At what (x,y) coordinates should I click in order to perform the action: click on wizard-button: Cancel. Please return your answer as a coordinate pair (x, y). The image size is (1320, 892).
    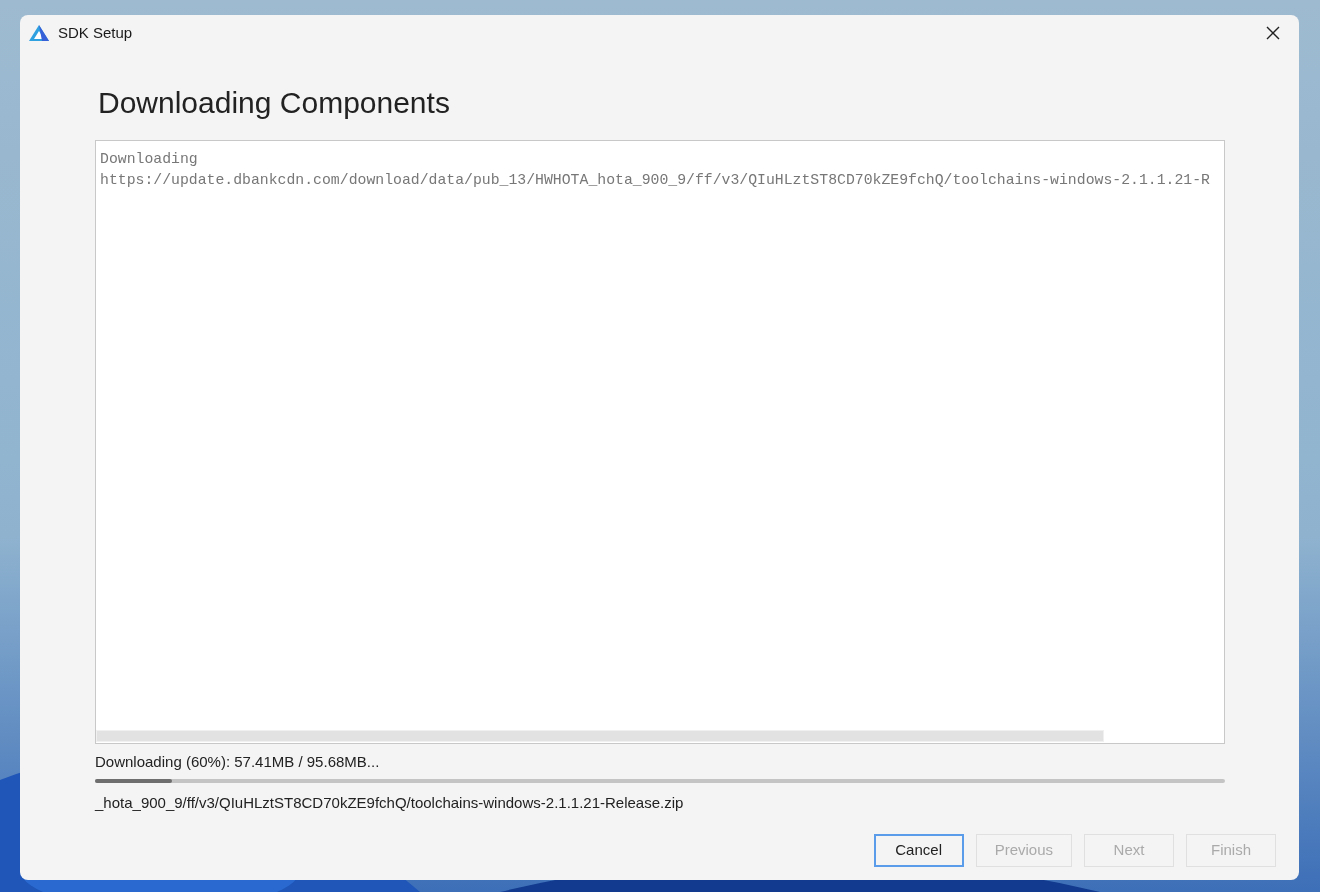
    Looking at the image, I should click on (918, 850).